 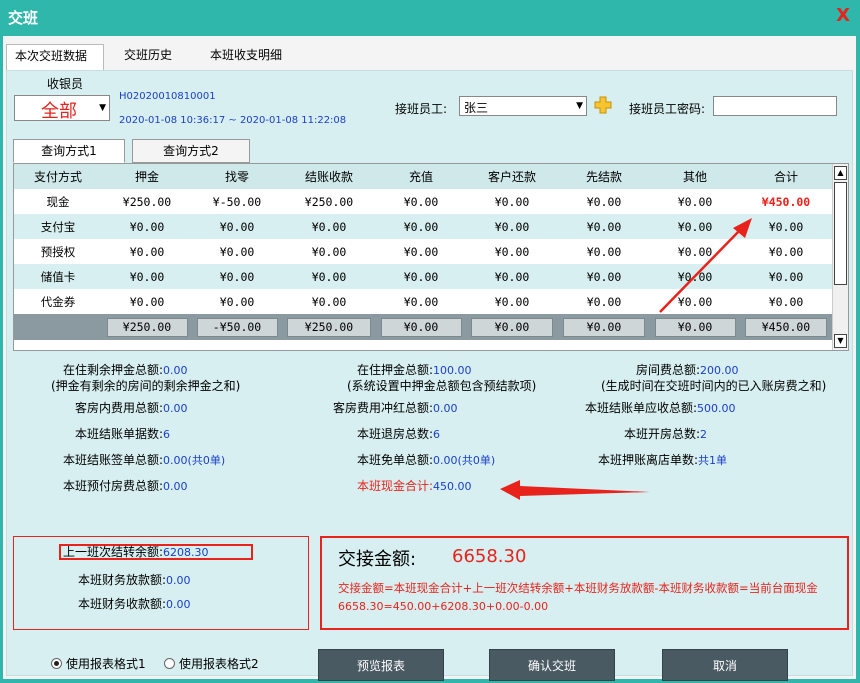 What do you see at coordinates (58, 327) in the screenshot?
I see `total-cell` at bounding box center [58, 327].